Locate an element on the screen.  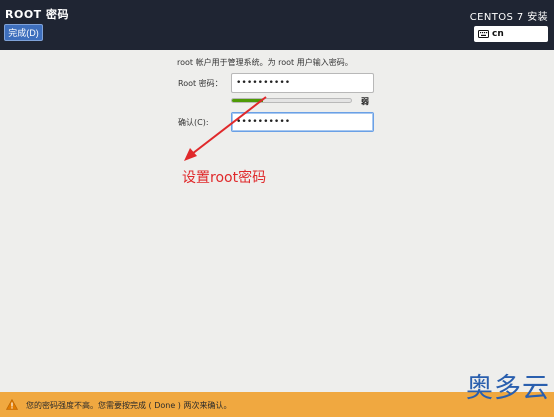
form-description: root 帐户用于管理系统。为 root 用户输入密码。 is located at coordinates (265, 62).